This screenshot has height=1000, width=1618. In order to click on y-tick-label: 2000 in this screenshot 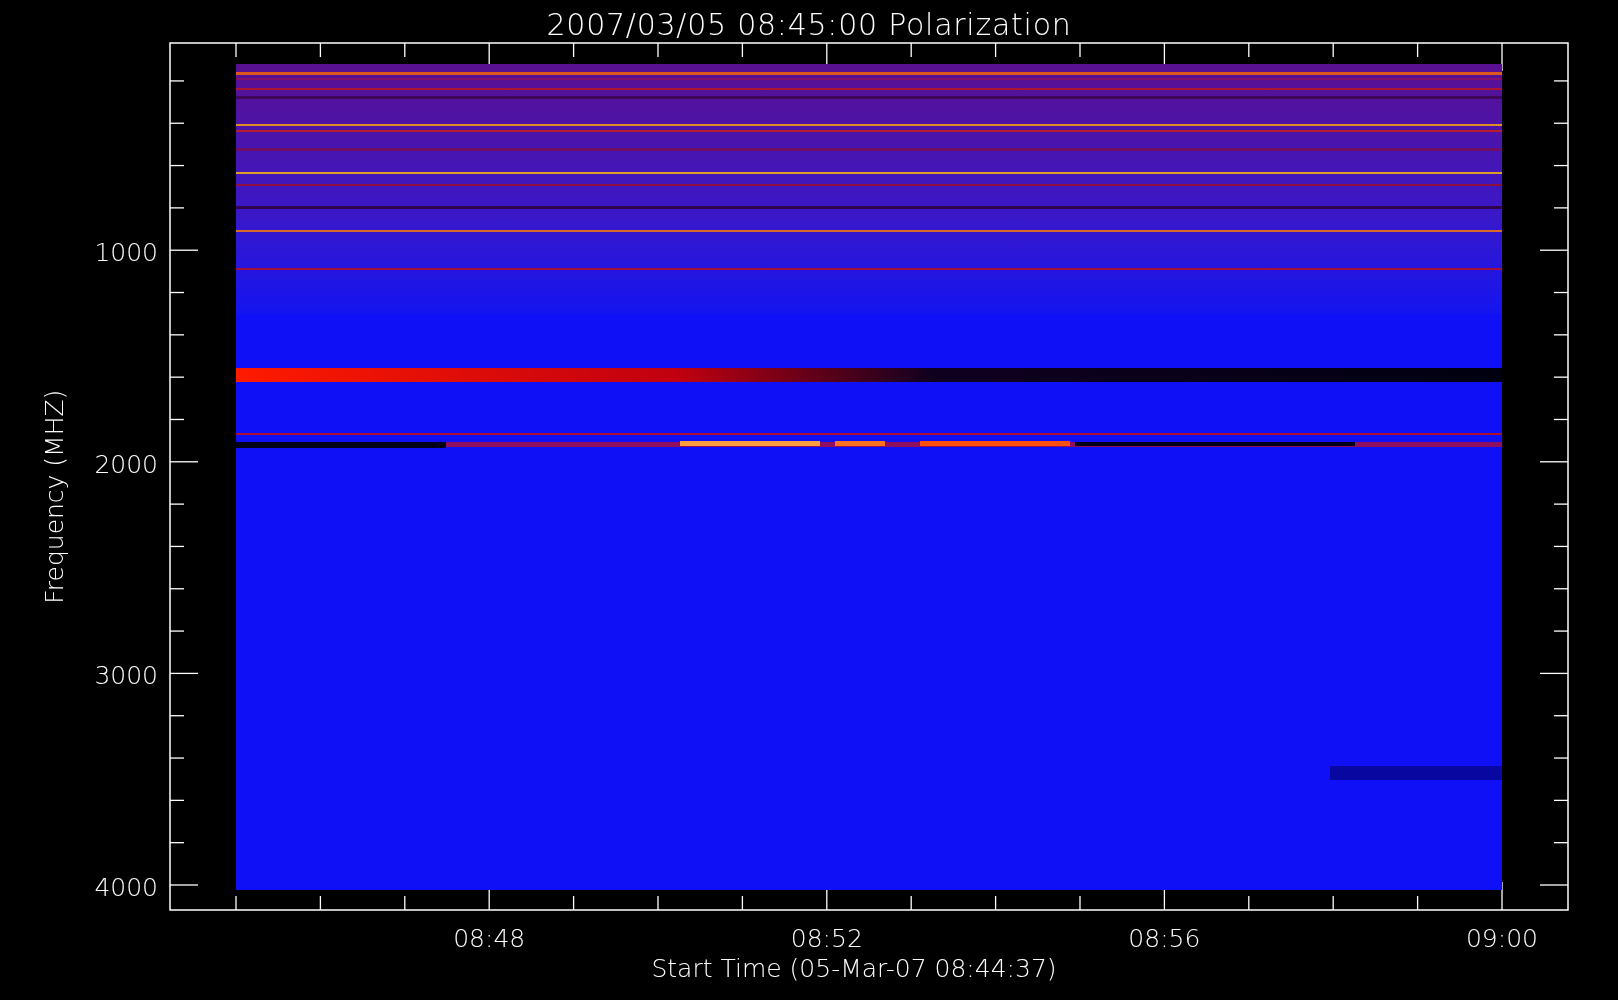, I will do `click(125, 464)`.